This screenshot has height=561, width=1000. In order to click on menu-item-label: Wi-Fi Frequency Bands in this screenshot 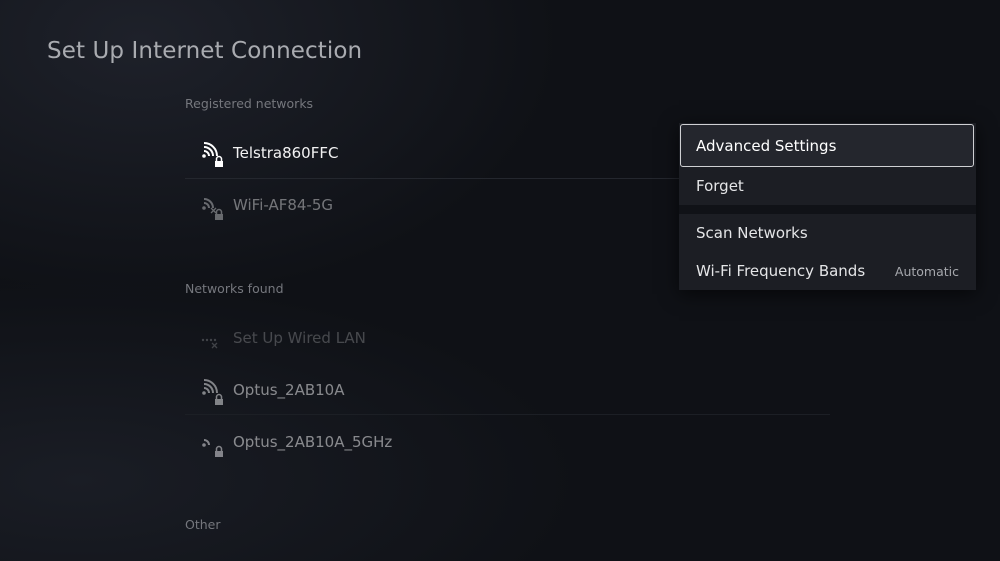, I will do `click(781, 271)`.